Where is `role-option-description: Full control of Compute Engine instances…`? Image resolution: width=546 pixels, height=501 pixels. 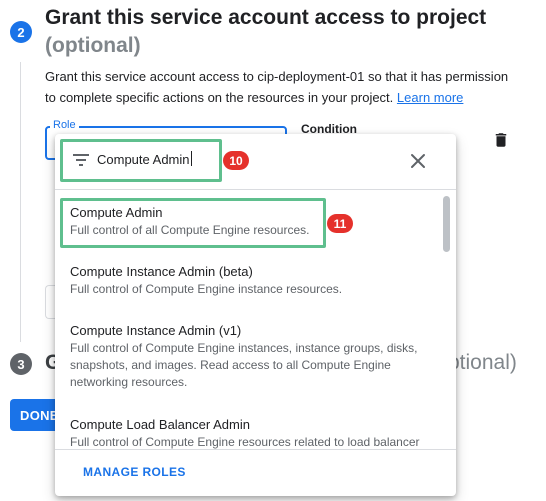 role-option-description: Full control of Compute Engine instances… is located at coordinates (244, 365).